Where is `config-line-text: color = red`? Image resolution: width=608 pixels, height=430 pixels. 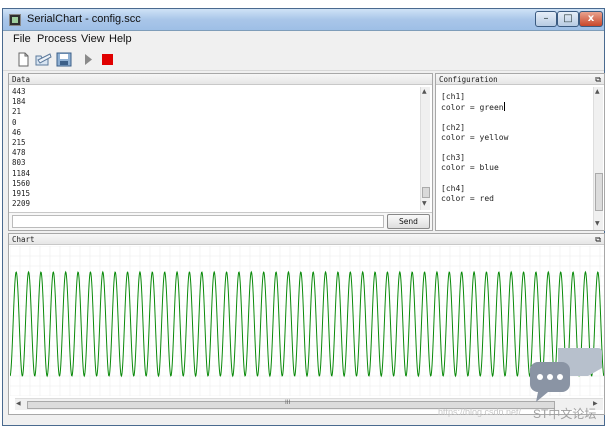
config-line-text: color = red is located at coordinates (467, 198).